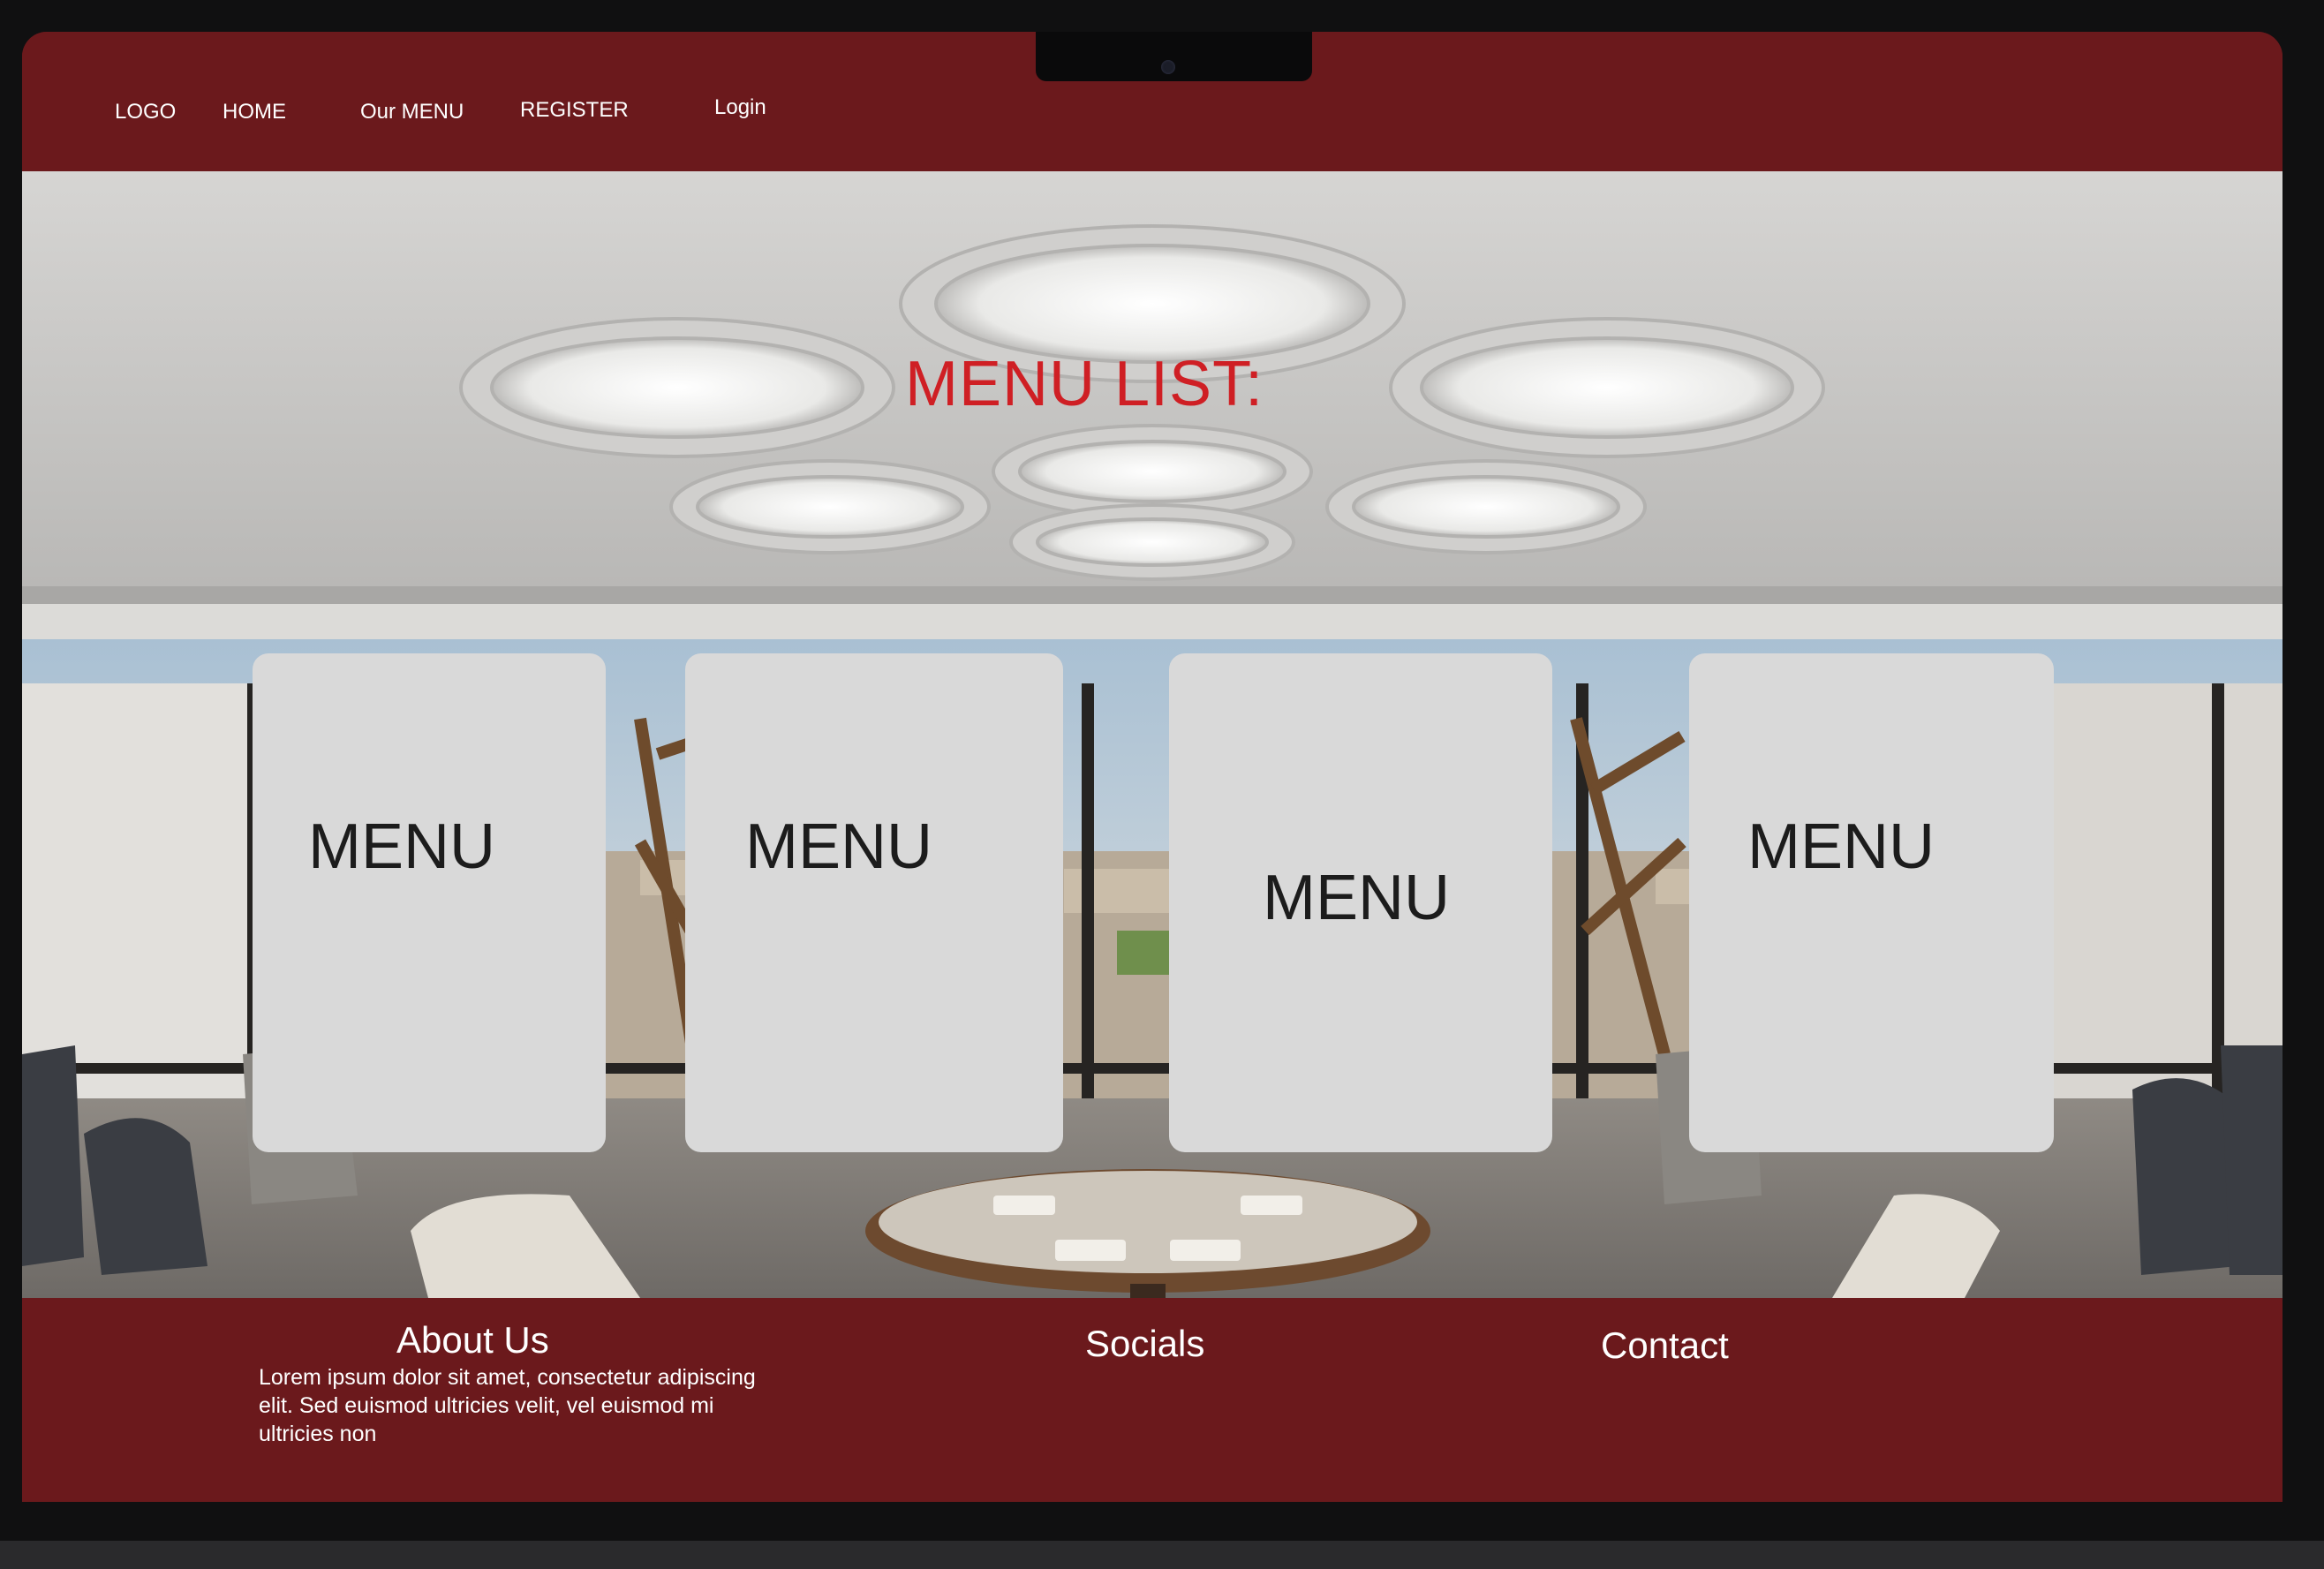  Describe the element at coordinates (473, 1340) in the screenshot. I see `footer-about-heading: About Us` at that location.